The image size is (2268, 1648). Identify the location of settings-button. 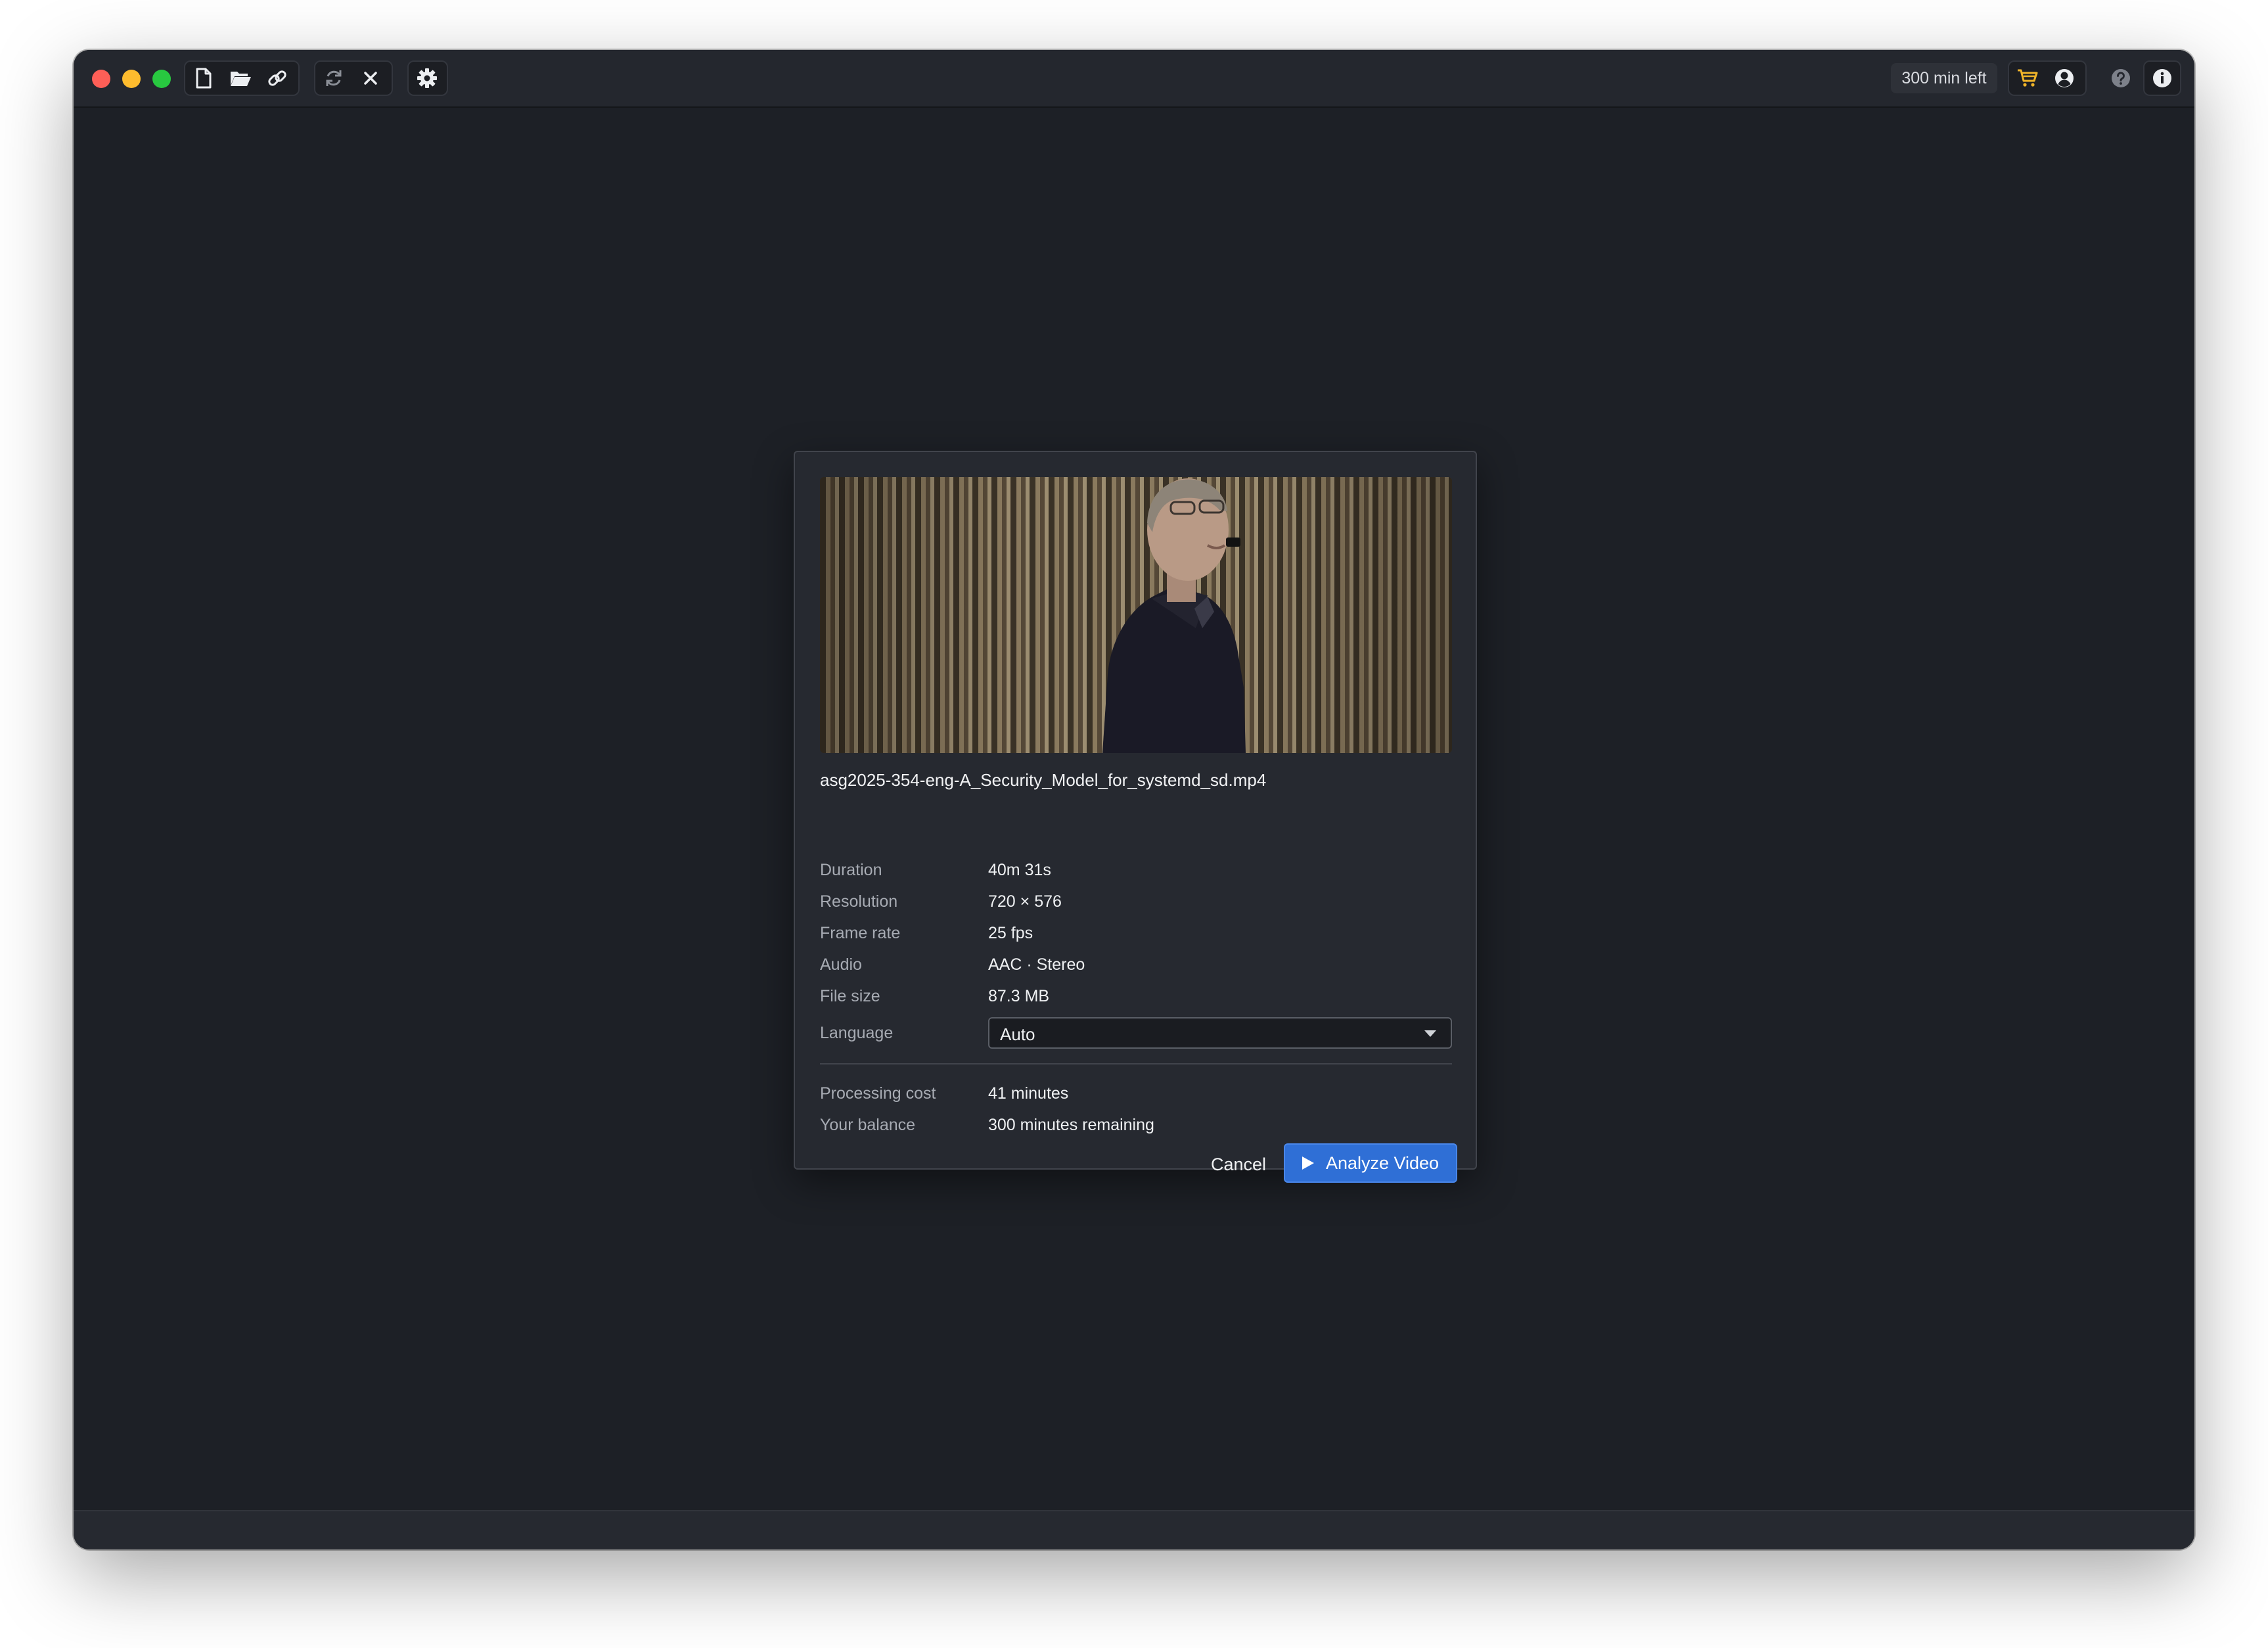
(427, 78).